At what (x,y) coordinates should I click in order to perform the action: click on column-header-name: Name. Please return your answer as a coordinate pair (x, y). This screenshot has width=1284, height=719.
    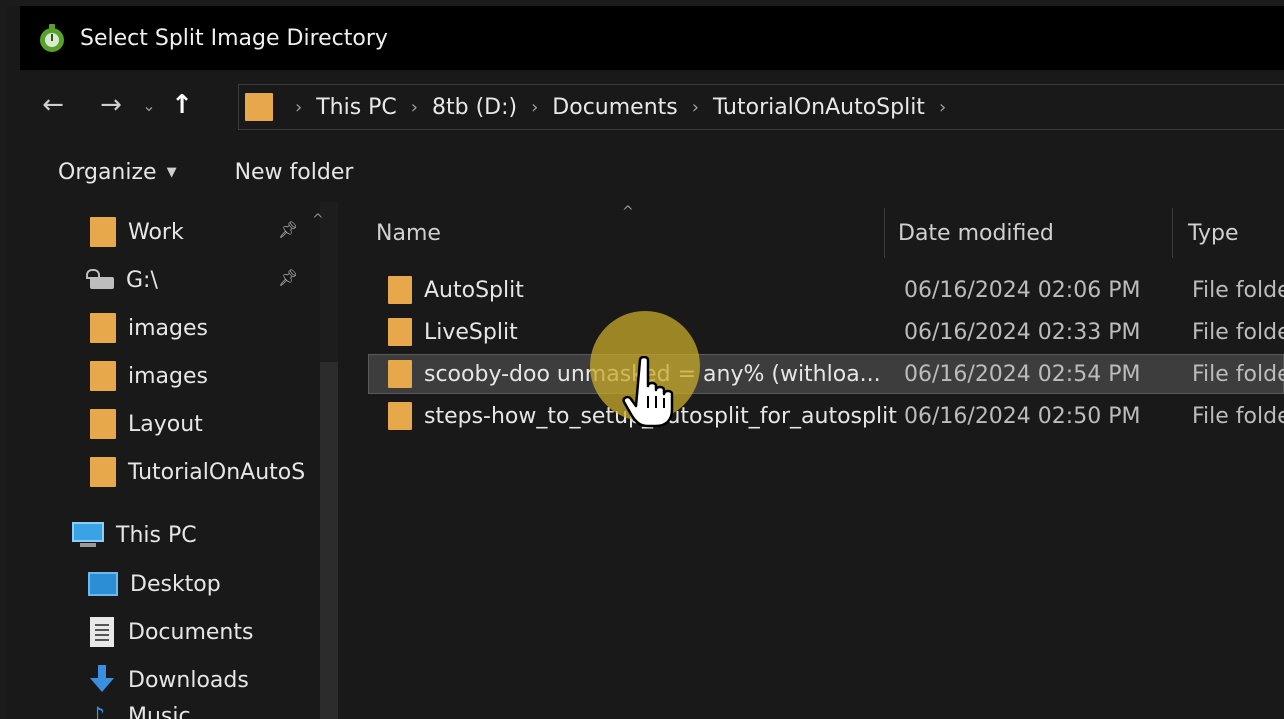
    Looking at the image, I should click on (408, 233).